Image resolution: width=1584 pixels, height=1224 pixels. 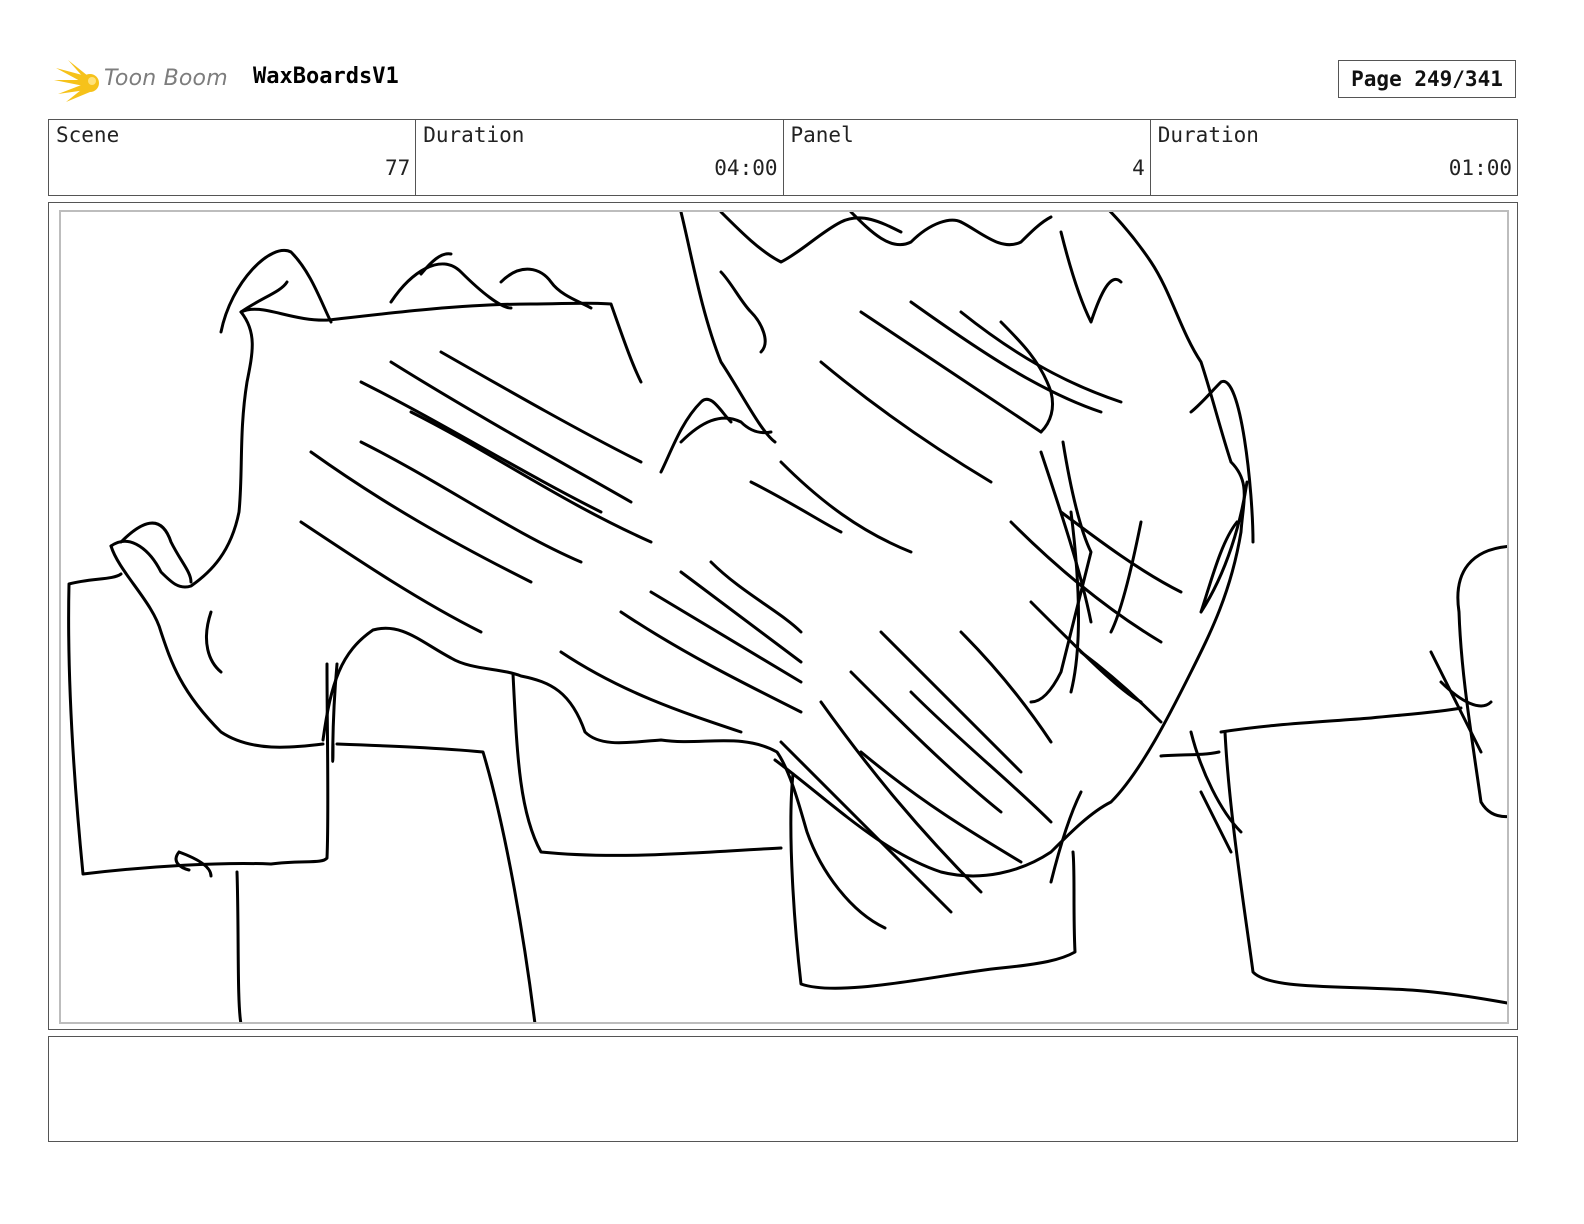 What do you see at coordinates (822, 135) in the screenshot?
I see `panel-label: Panel` at bounding box center [822, 135].